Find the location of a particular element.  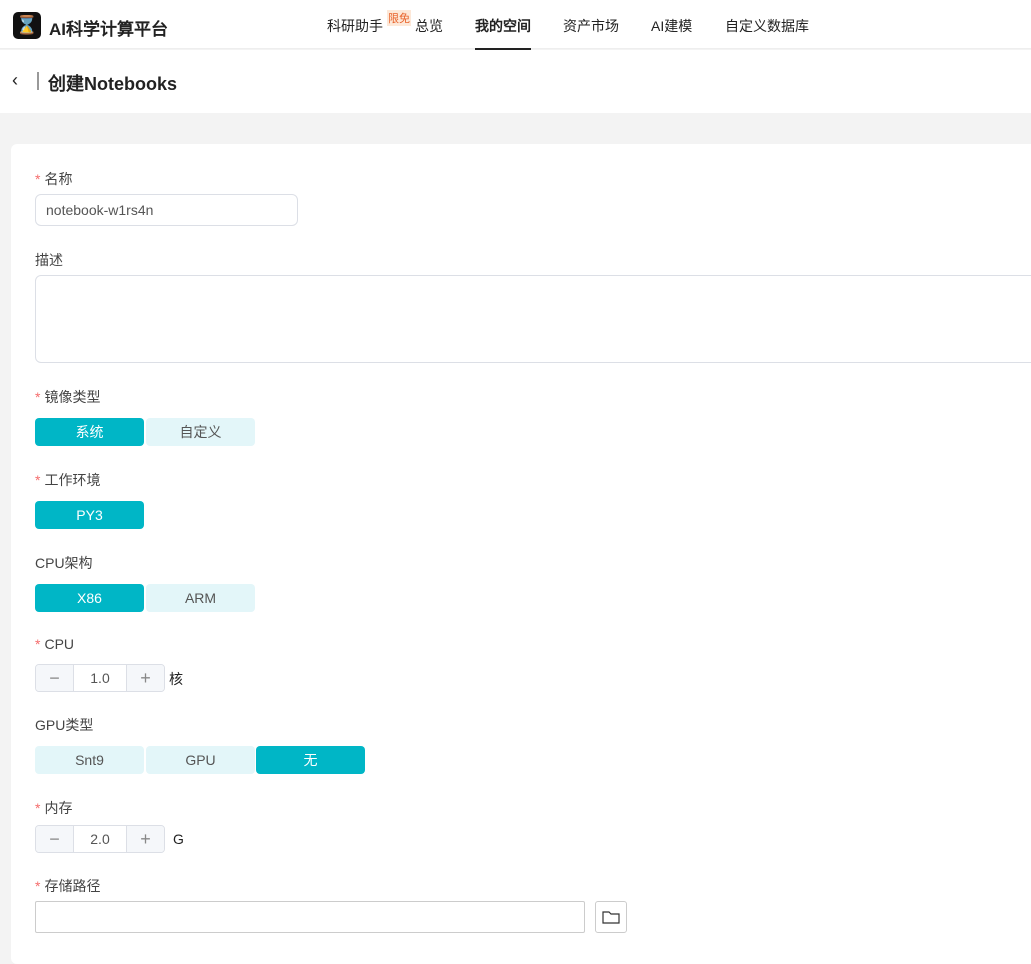

work-env-label: * 工作环境 is located at coordinates (67, 480).